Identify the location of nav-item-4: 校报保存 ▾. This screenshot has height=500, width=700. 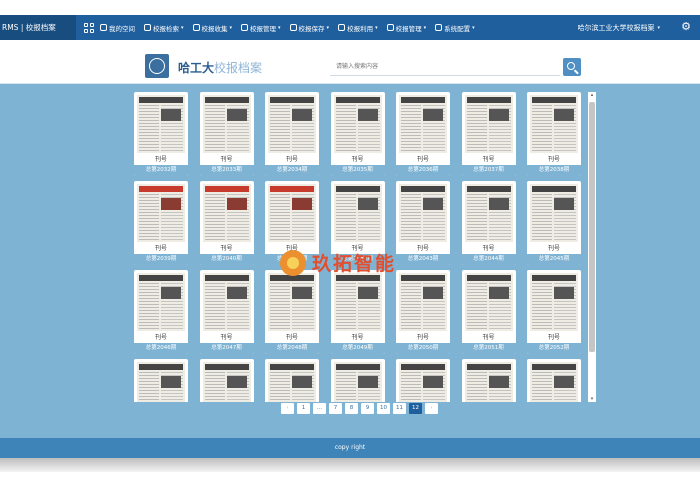
(309, 28).